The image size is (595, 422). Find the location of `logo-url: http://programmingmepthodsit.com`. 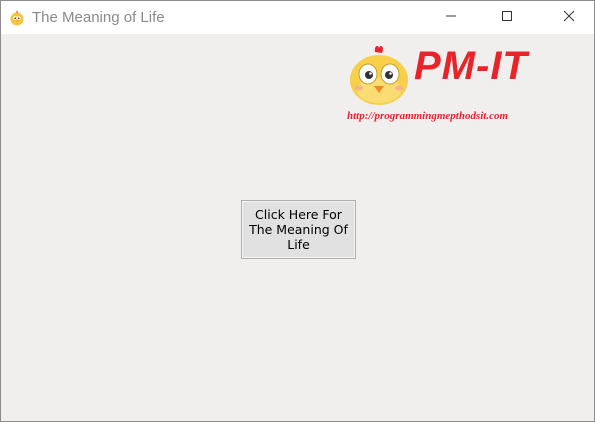

logo-url: http://programmingmepthodsit.com is located at coordinates (428, 116).